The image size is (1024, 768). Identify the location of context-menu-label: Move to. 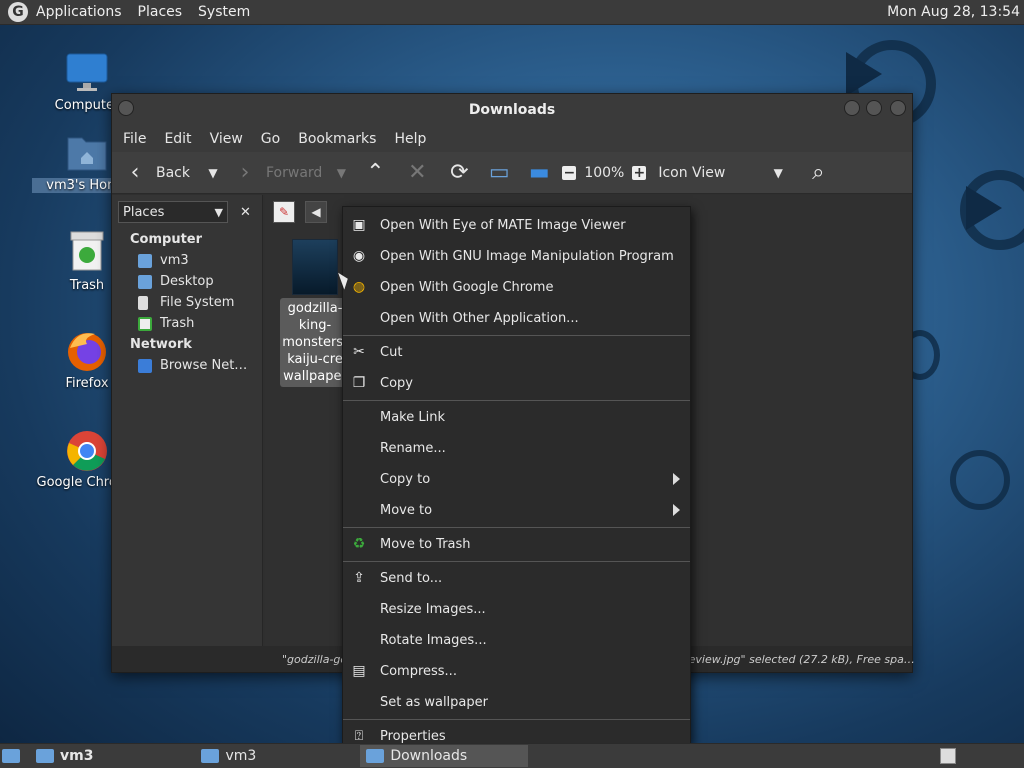
(406, 510).